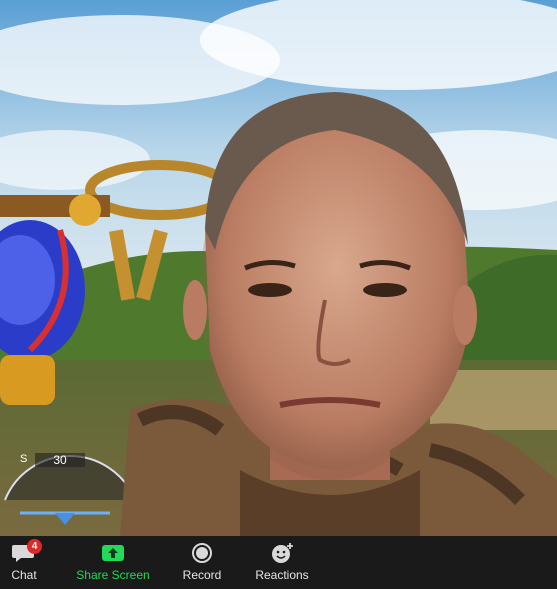 Image resolution: width=557 pixels, height=589 pixels. I want to click on share-screen-icon, so click(113, 553).